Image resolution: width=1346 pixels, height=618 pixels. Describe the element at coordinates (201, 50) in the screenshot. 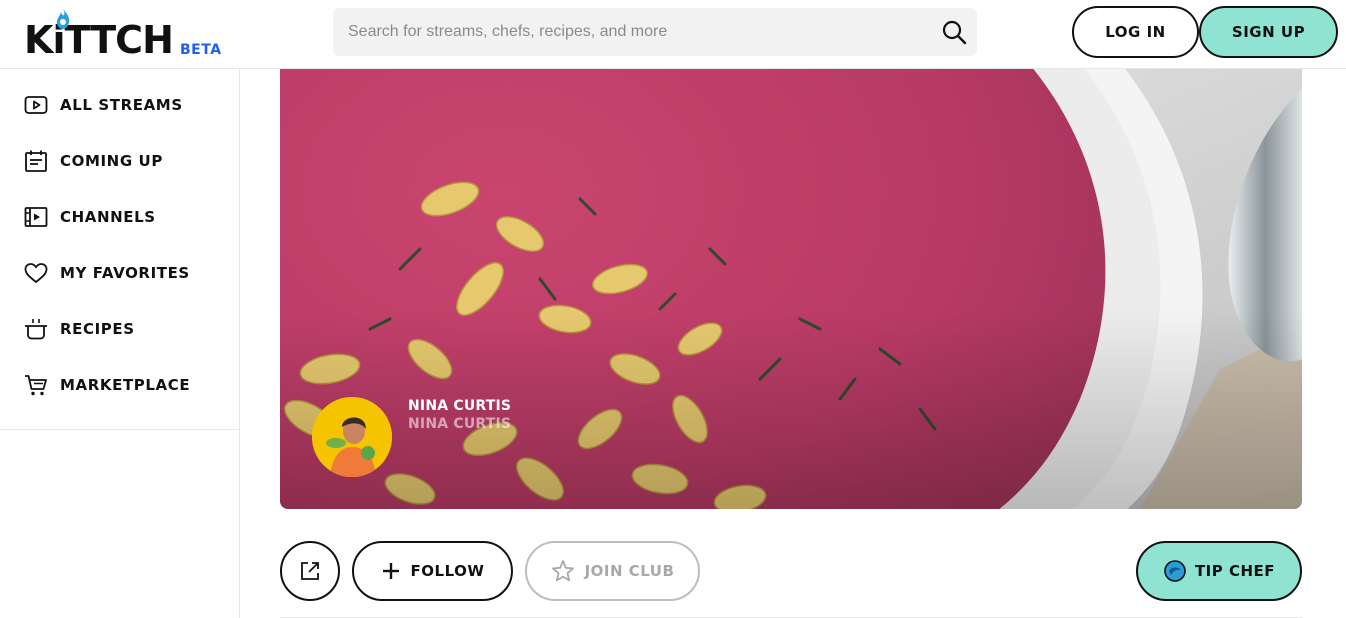

I see `beta-badge: BETA` at that location.